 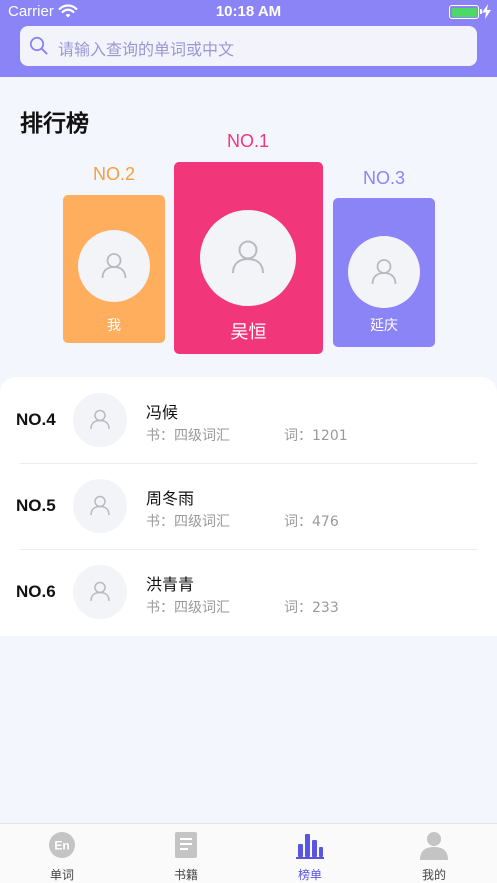 I want to click on tab-ranking: 榜单, so click(x=310, y=853).